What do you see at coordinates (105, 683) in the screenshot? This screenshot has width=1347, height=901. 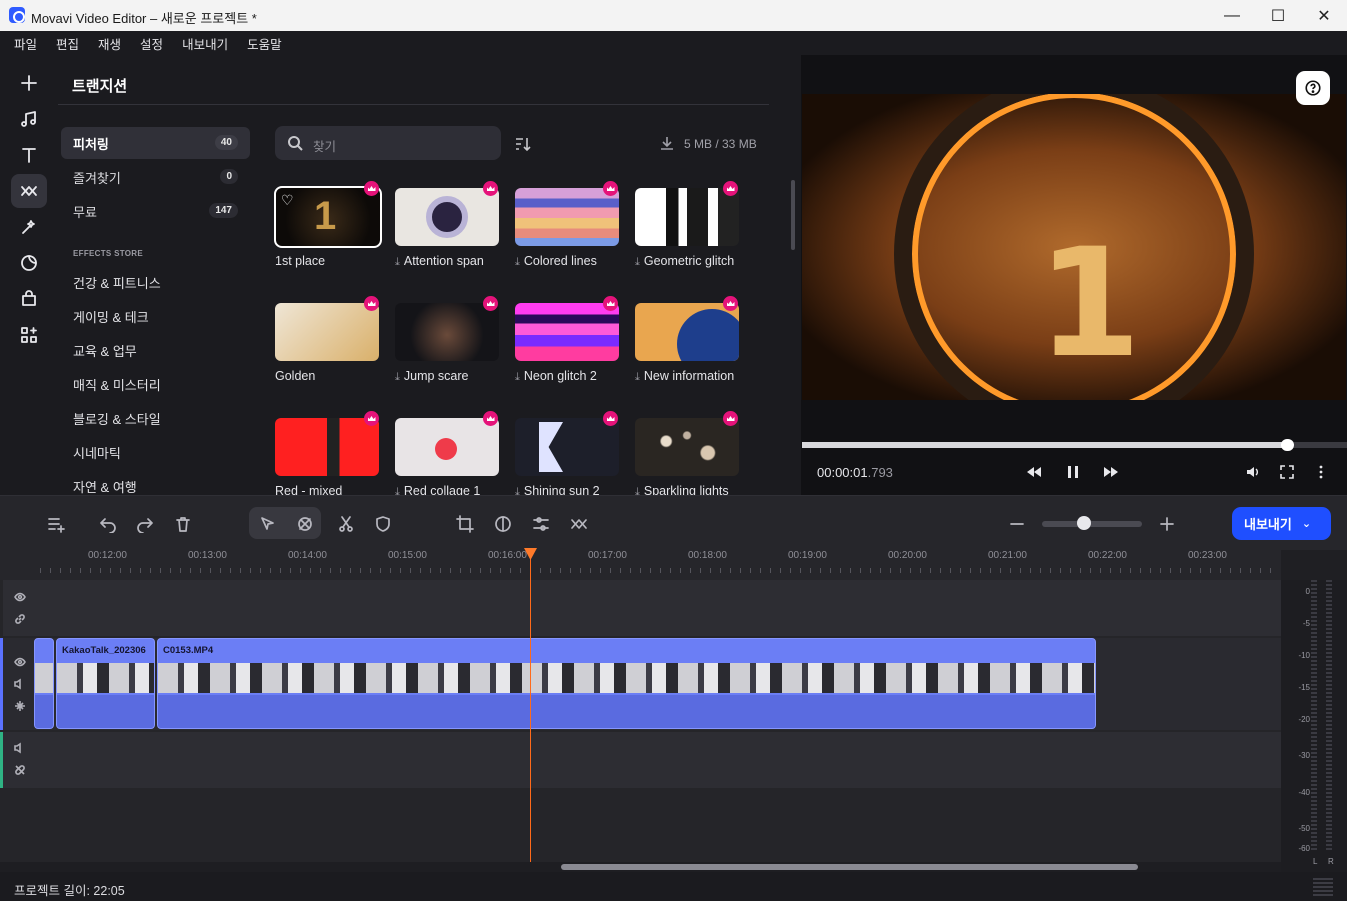 I see `video-clip: KakaoTalk_202306` at bounding box center [105, 683].